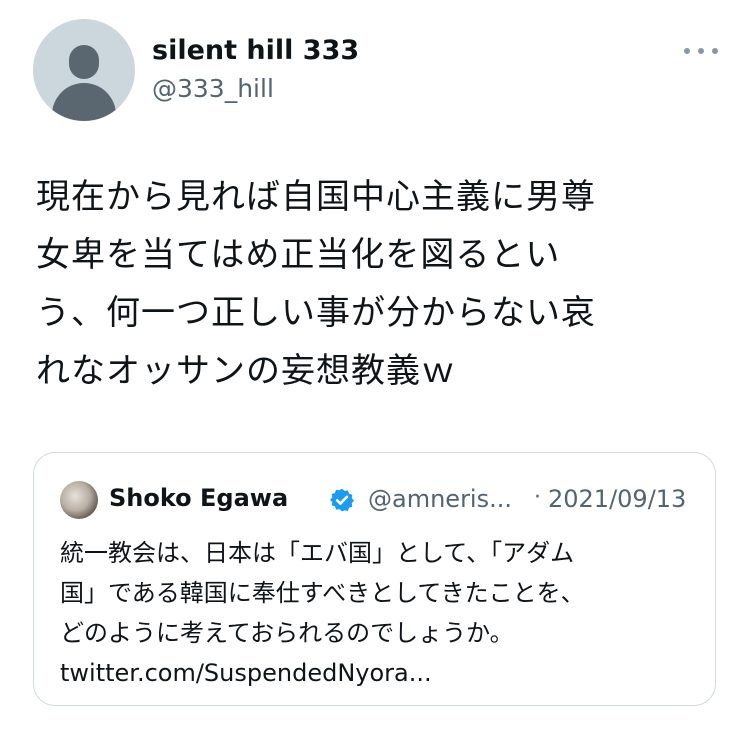 The height and width of the screenshot is (739, 750). I want to click on verified-badge-icon, so click(342, 500).